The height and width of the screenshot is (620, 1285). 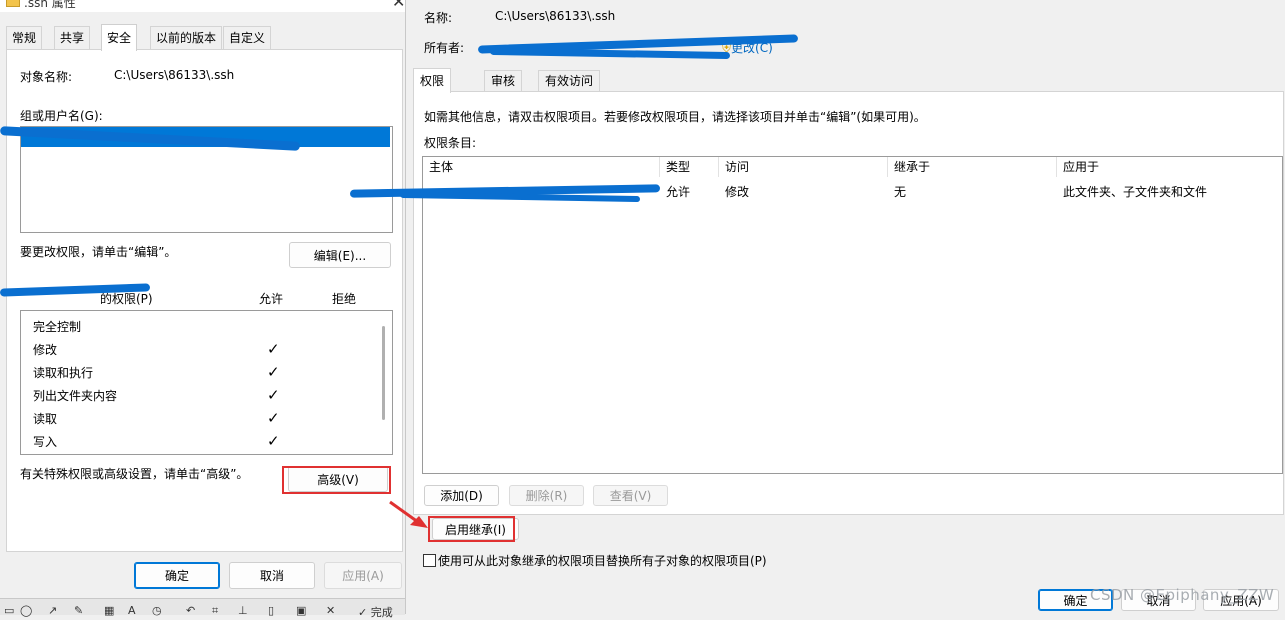 What do you see at coordinates (301, 610) in the screenshot?
I see `copy-icon: ▣` at bounding box center [301, 610].